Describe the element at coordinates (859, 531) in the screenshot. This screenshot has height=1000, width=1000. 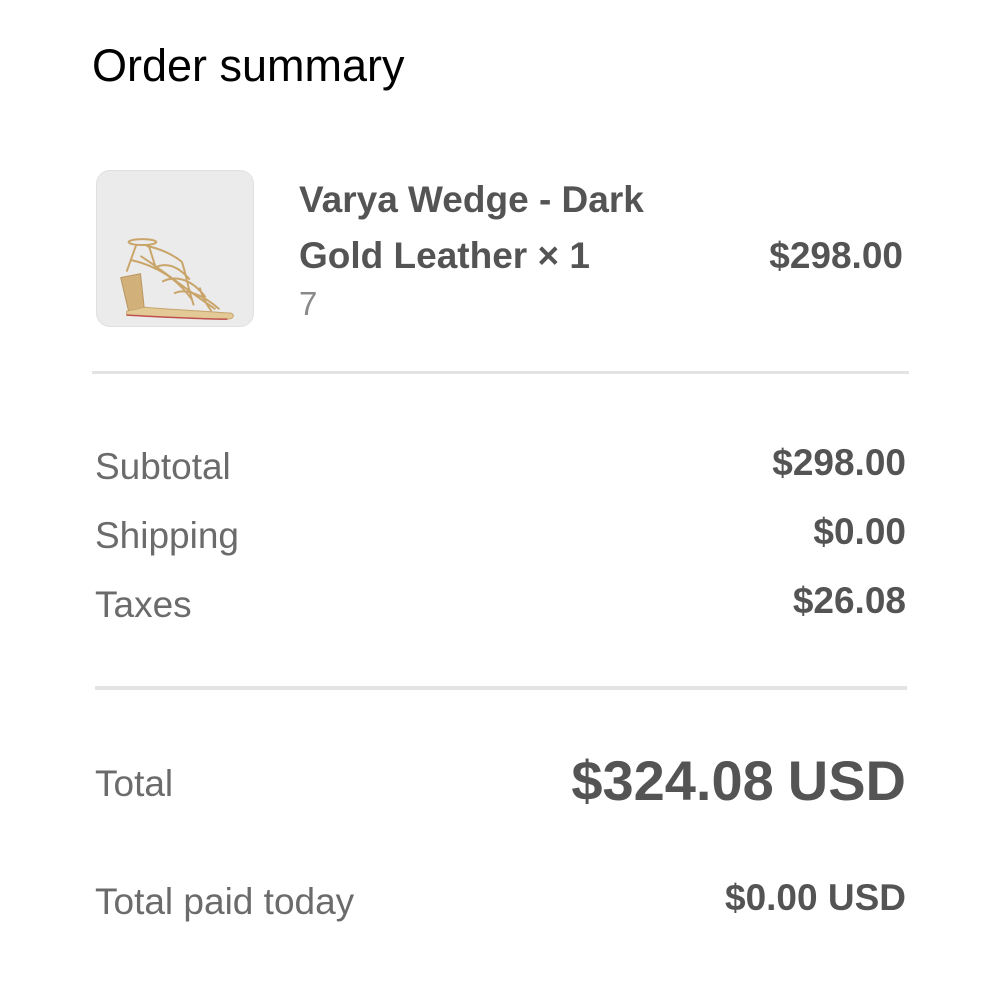
I see `shipping-value: $0.00` at that location.